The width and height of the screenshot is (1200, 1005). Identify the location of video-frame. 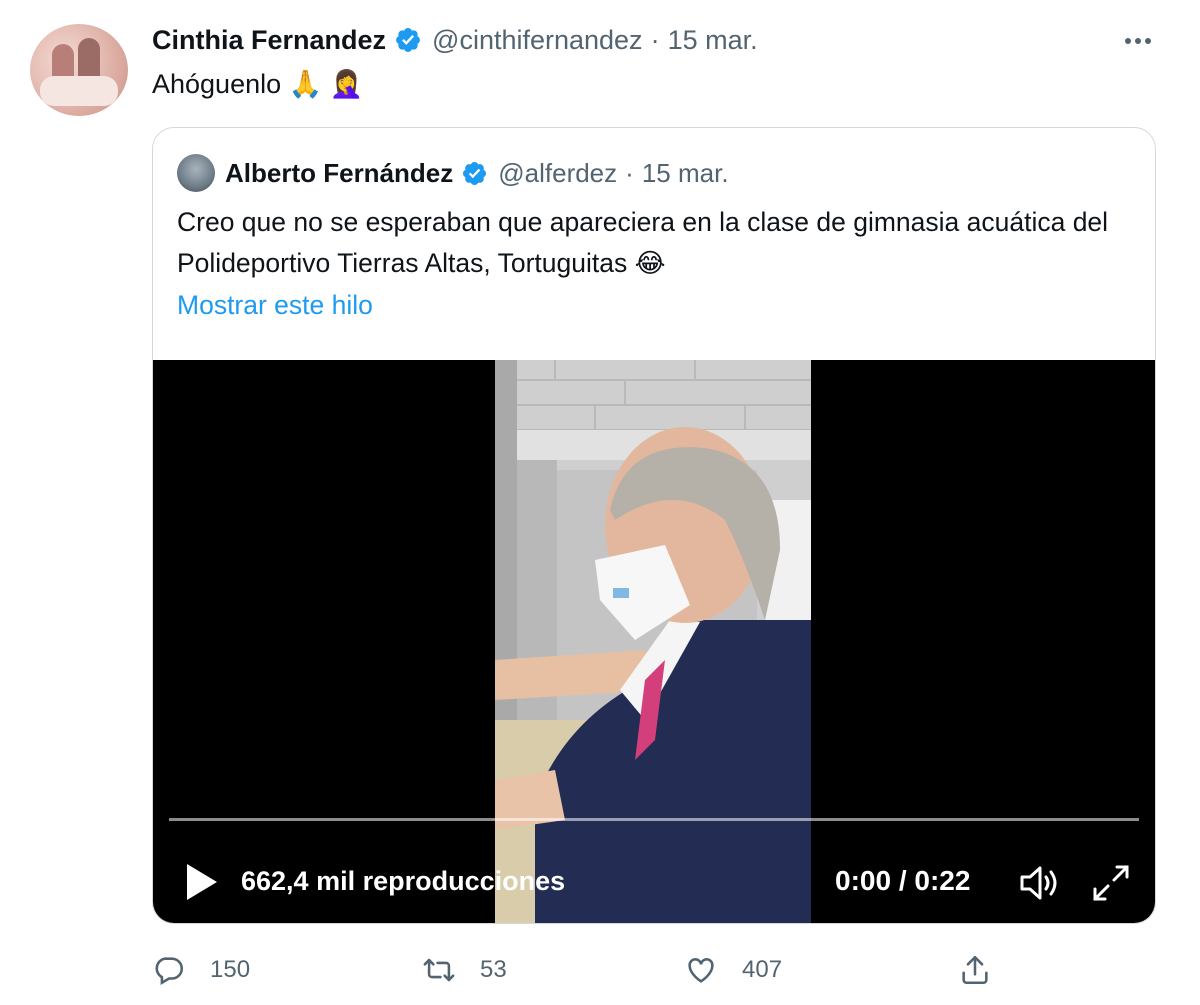
(653, 641).